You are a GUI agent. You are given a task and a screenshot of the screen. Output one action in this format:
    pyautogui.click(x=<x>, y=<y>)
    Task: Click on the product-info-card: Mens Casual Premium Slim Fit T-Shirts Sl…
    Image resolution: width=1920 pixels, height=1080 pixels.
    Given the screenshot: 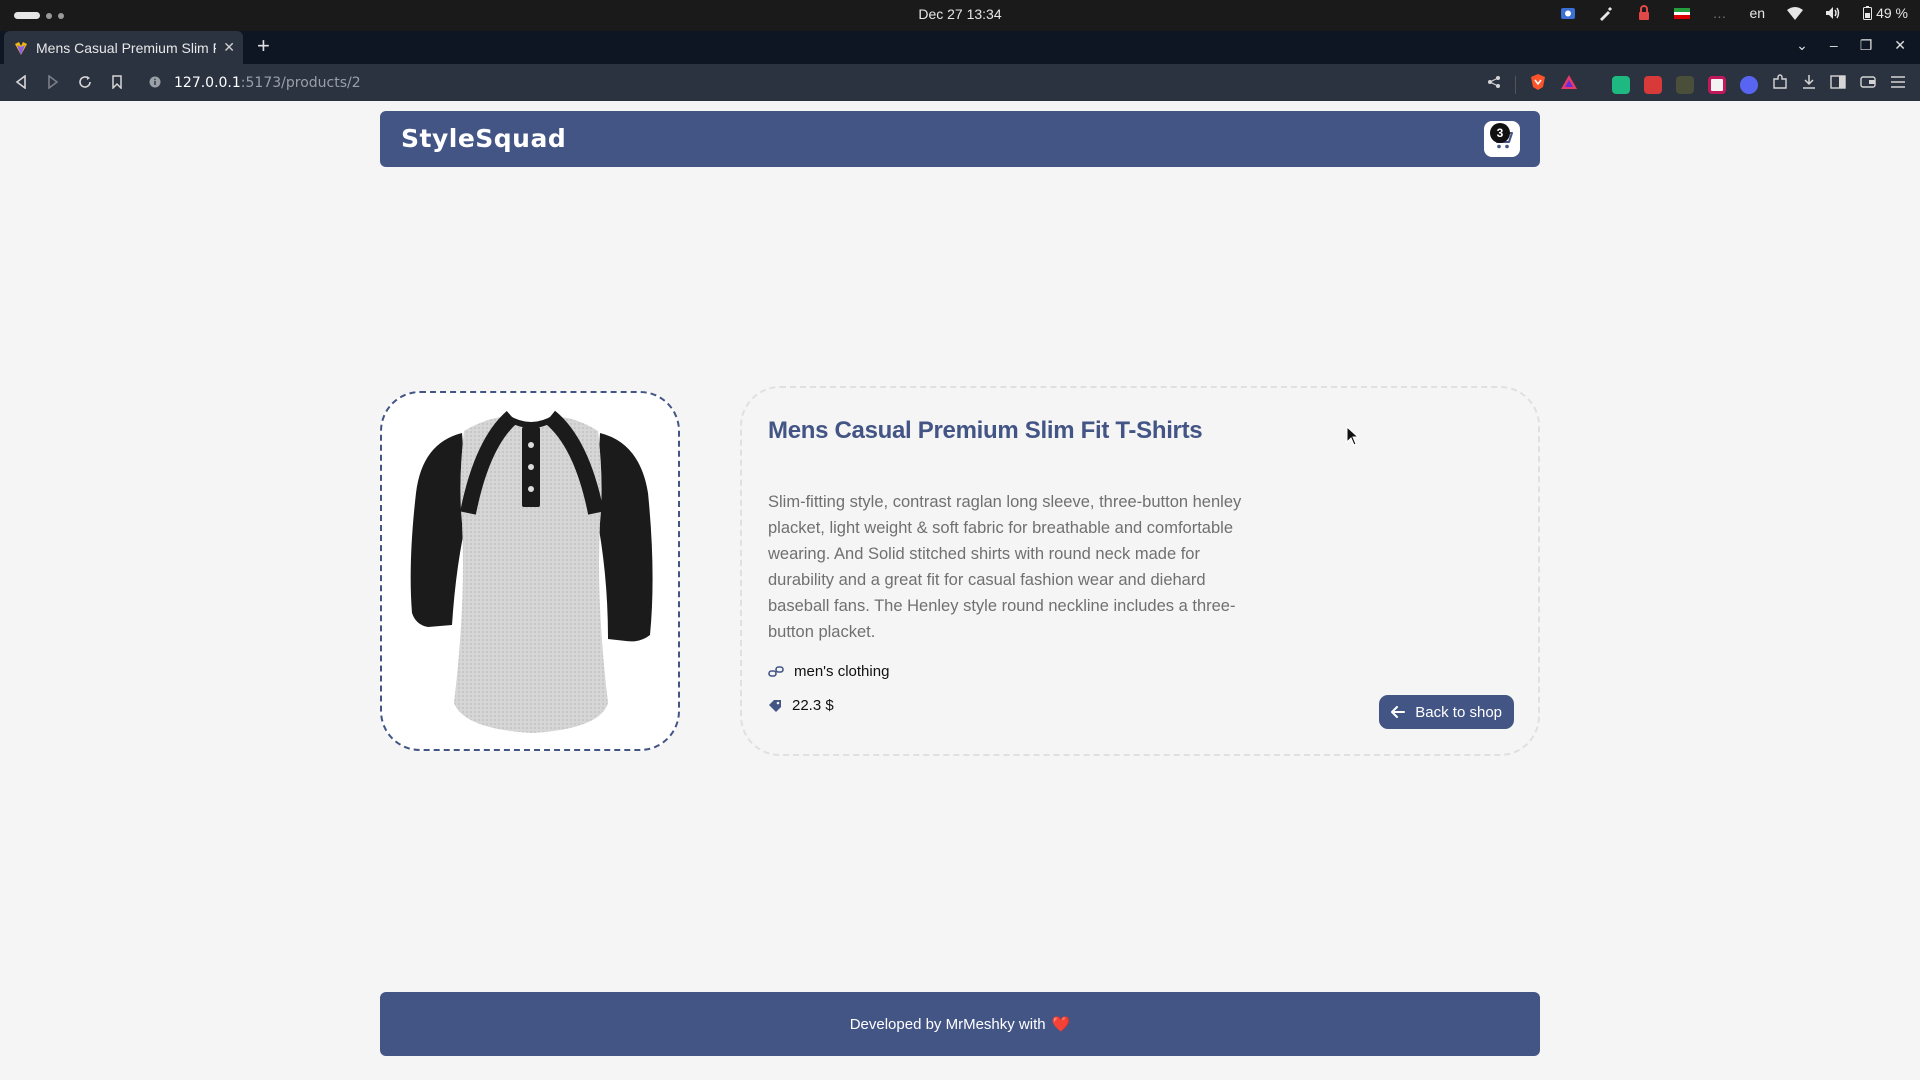 What is the action you would take?
    pyautogui.click(x=1140, y=571)
    